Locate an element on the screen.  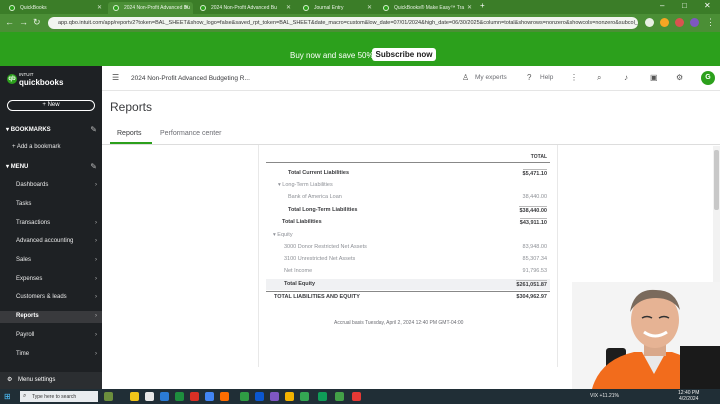
person-icon: ♙ is located at coordinates (466, 77).